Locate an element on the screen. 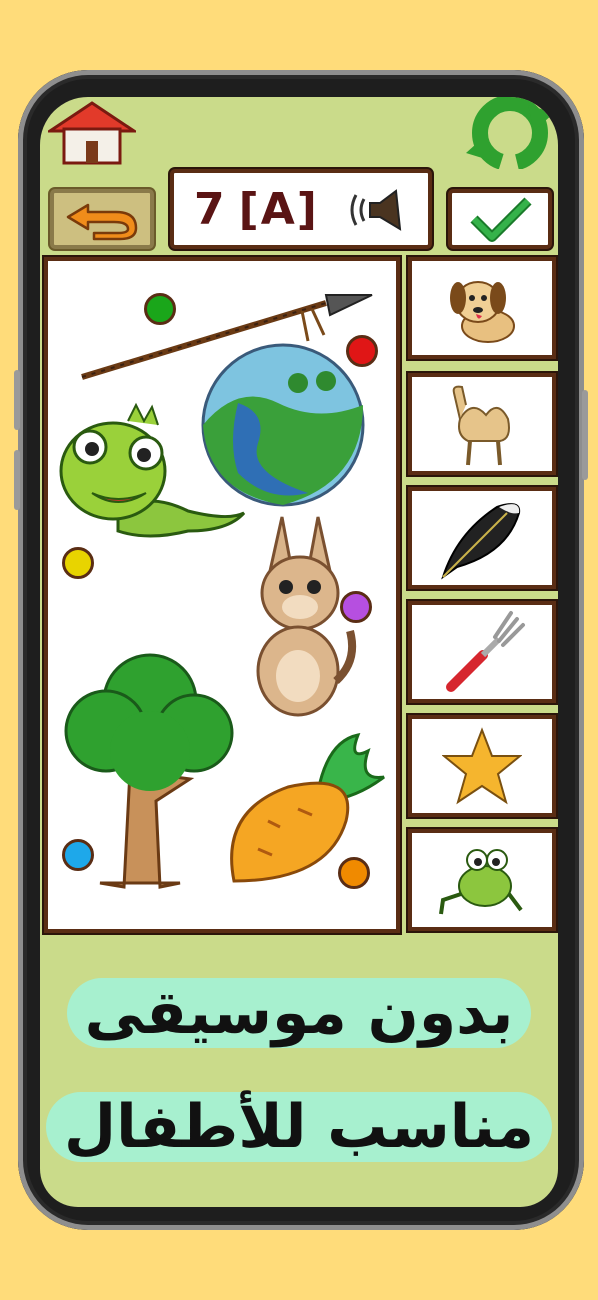 This screenshot has height=1300, width=598. choice-card-feather is located at coordinates (482, 538).